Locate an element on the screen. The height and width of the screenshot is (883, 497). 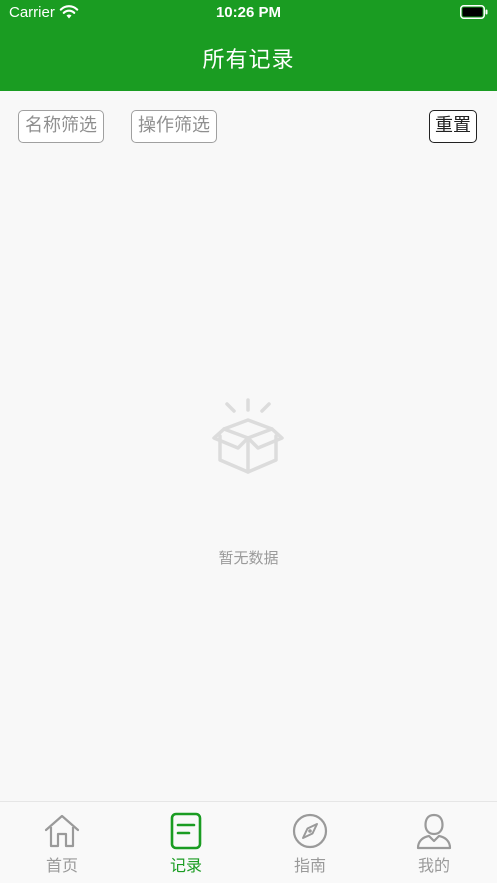
status-time: 10:26 PM is located at coordinates (248, 12).